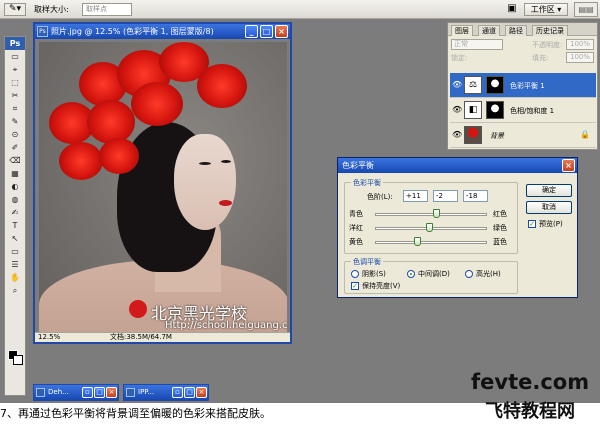 The width and height of the screenshot is (600, 426). Describe the element at coordinates (15, 186) in the screenshot. I see `blur-tool-icon: ◐` at that location.